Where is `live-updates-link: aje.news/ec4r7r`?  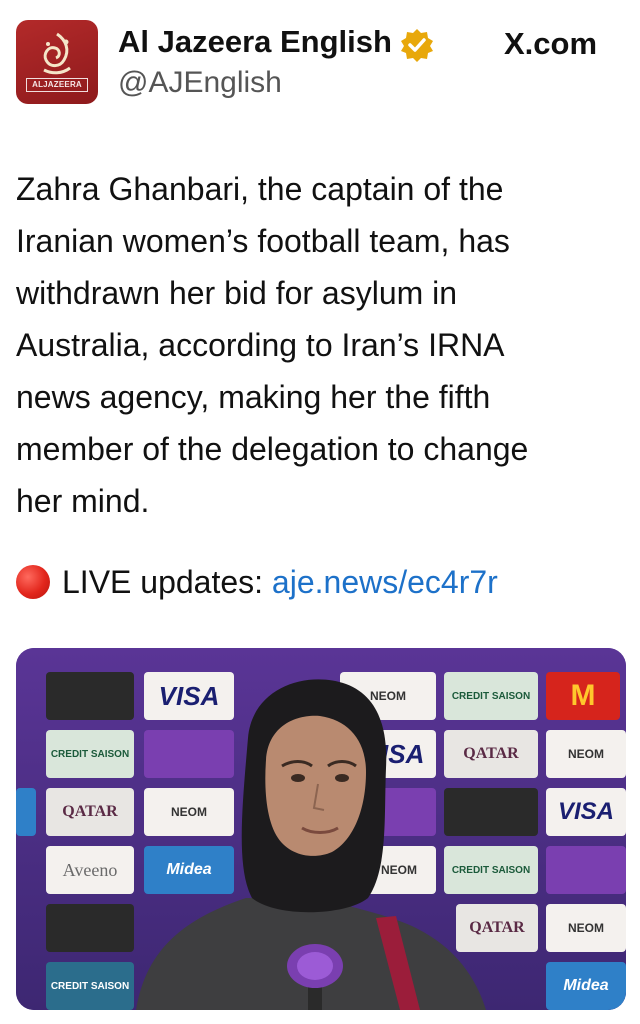
live-updates-link: aje.news/ec4r7r is located at coordinates (385, 582).